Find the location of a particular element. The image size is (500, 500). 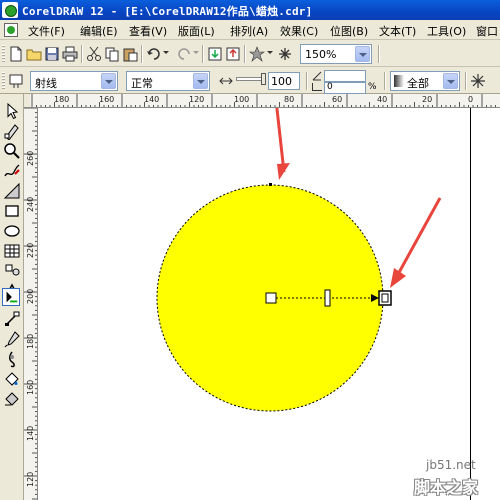

interactive-tool-icon is located at coordinates (11, 297).